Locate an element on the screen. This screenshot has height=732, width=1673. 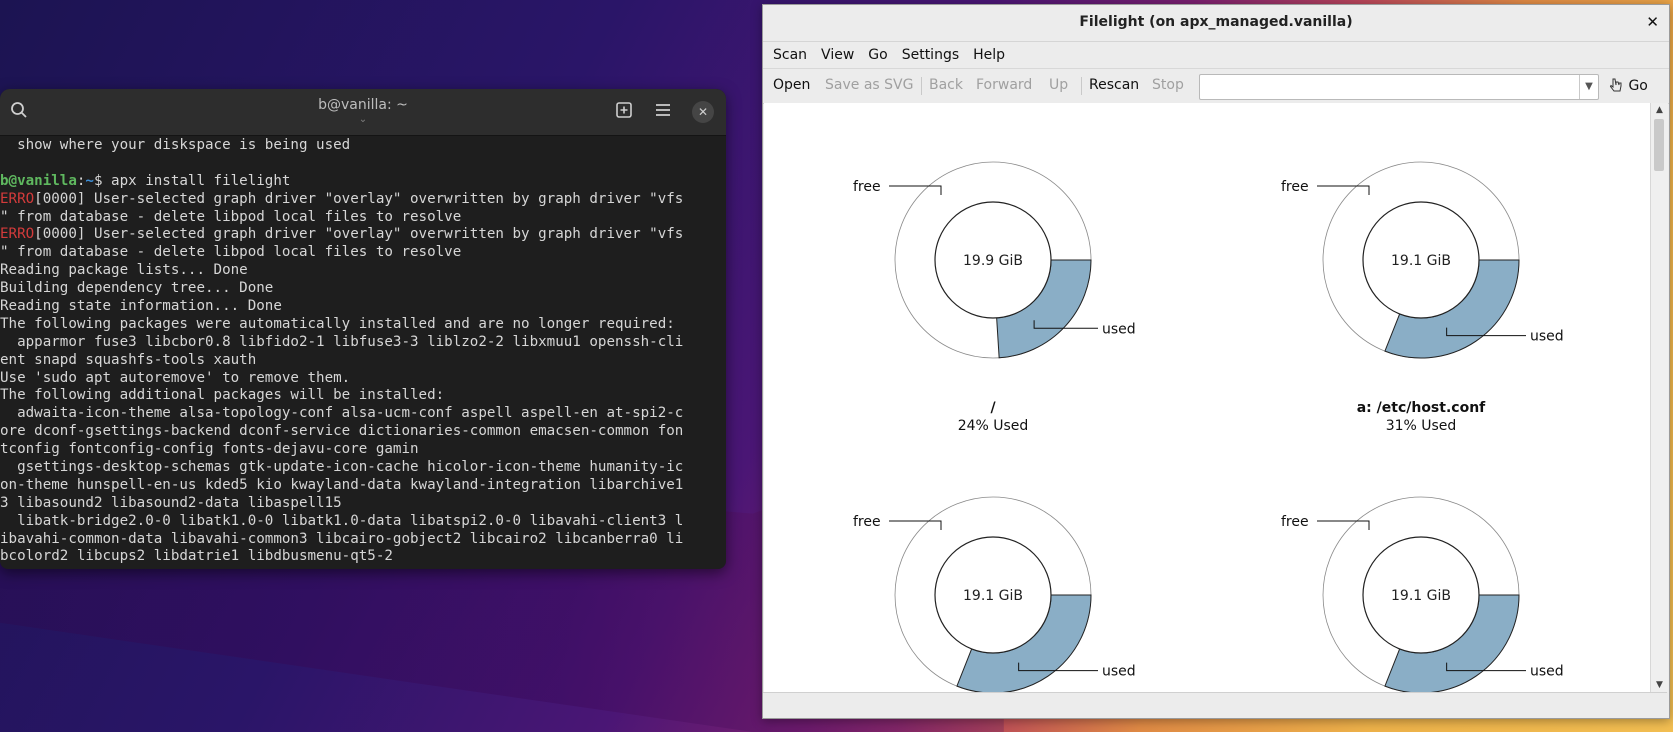
new-tab-icon is located at coordinates (624, 112).